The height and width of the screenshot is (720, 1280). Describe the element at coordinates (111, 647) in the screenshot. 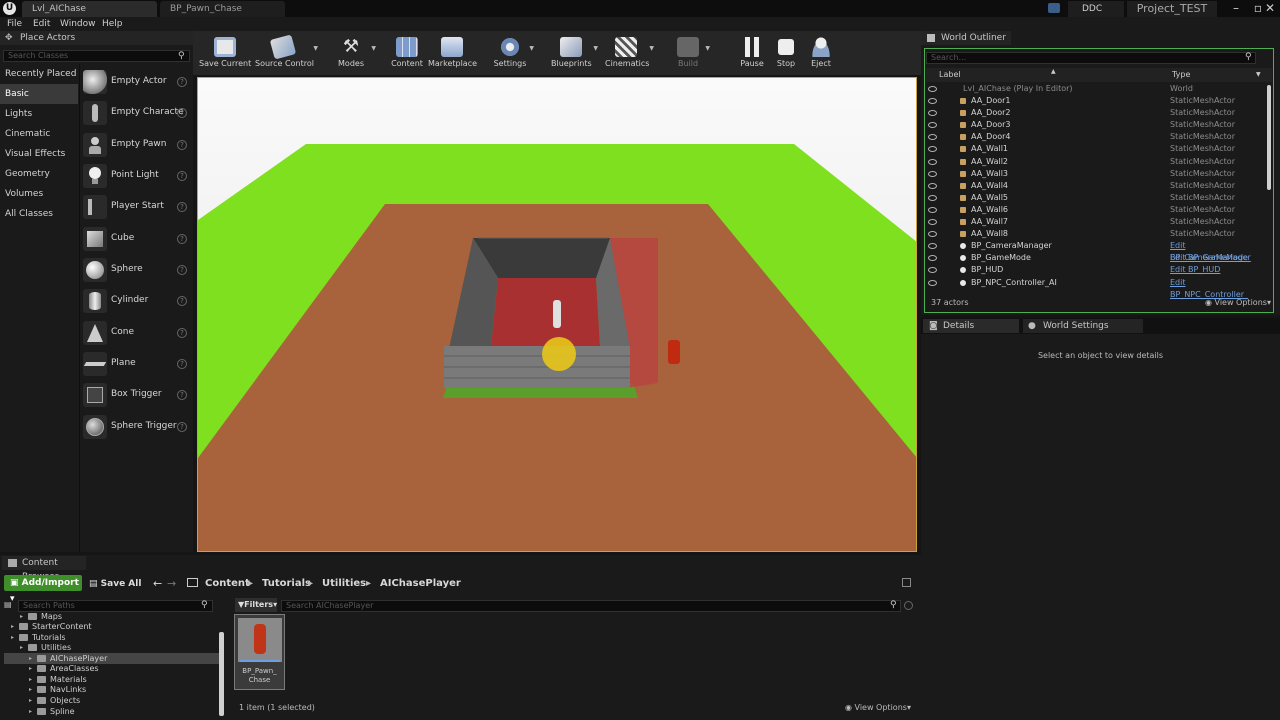

I see `folder-tree-item: ▸ Utilities` at that location.